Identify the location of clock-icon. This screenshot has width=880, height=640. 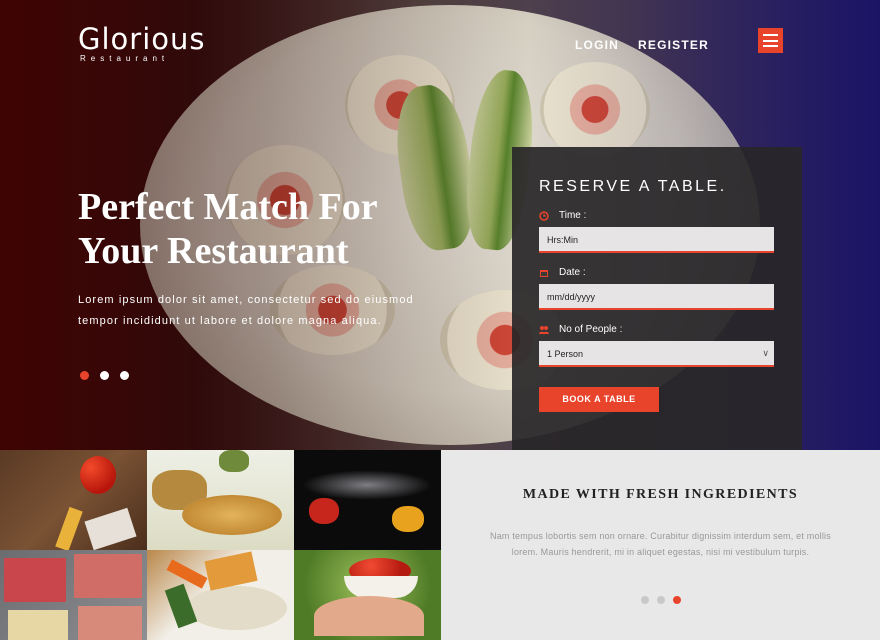
(544, 215).